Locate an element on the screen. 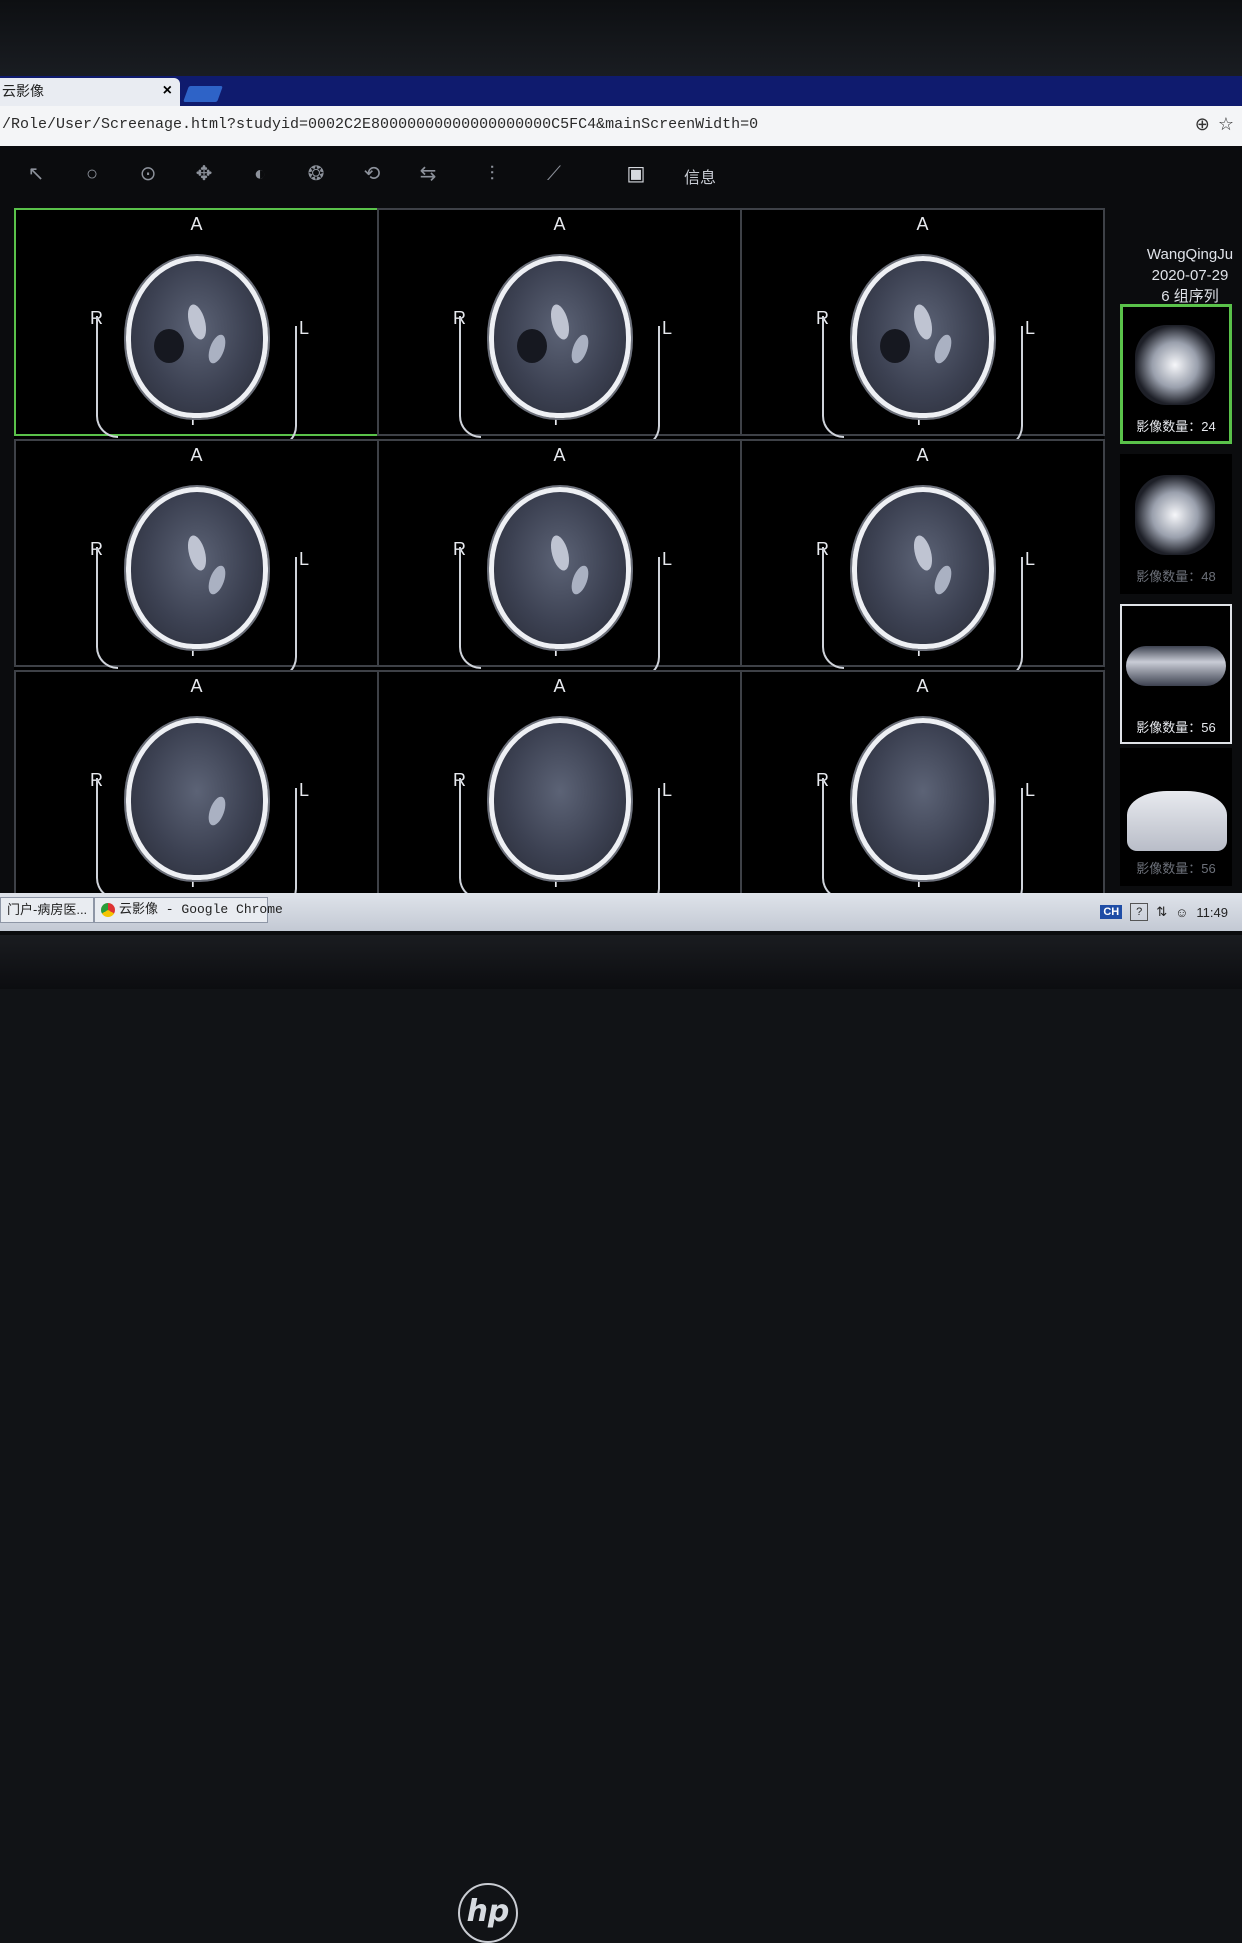 The image size is (1242, 1943). save-icon: ▣ is located at coordinates (636, 174).